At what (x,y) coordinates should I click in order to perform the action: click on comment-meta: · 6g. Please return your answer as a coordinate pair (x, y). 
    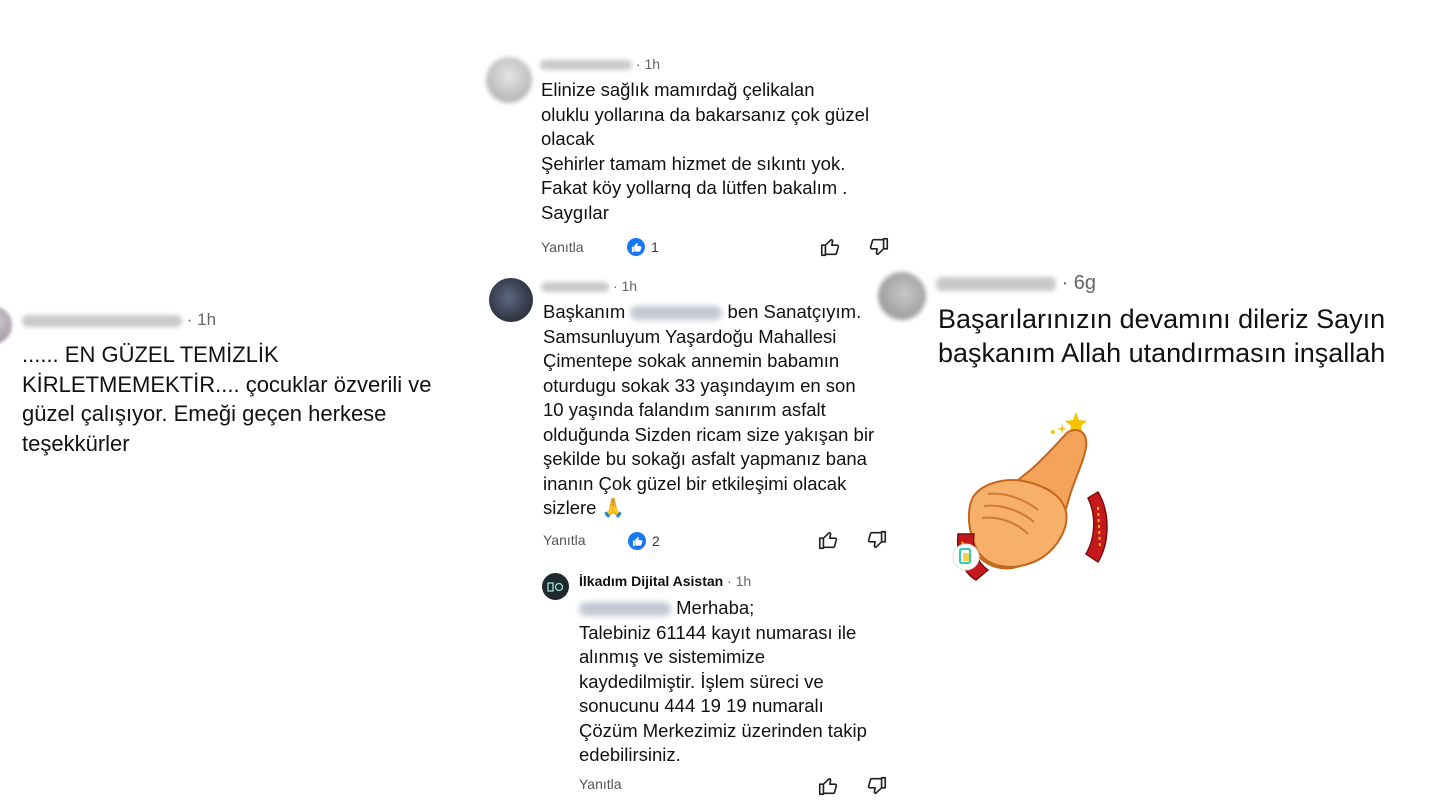
    Looking at the image, I should click on (1016, 283).